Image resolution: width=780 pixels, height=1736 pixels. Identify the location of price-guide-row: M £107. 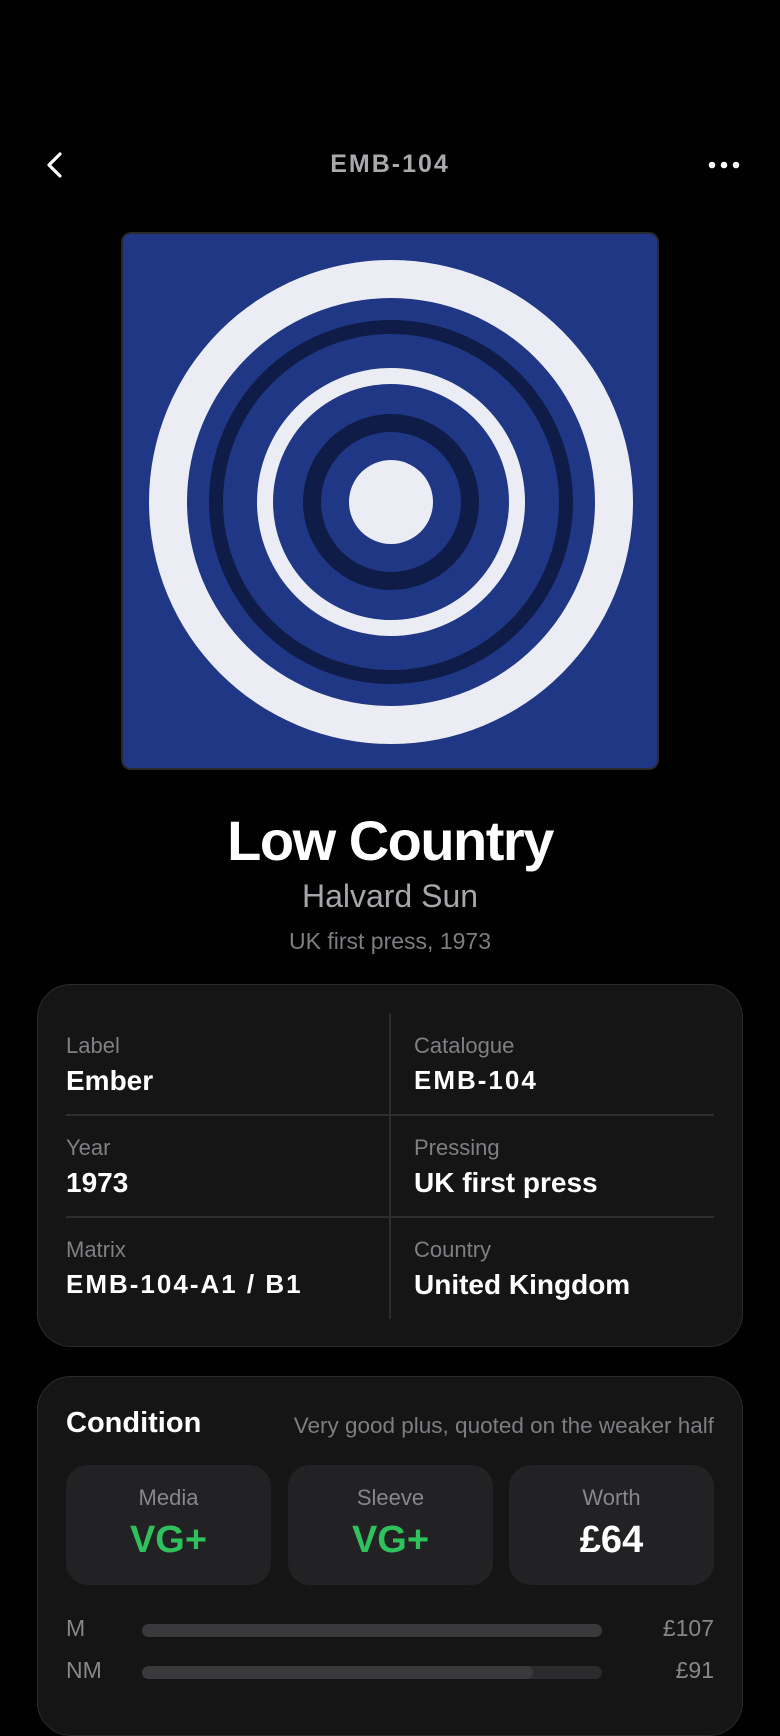
(390, 1630).